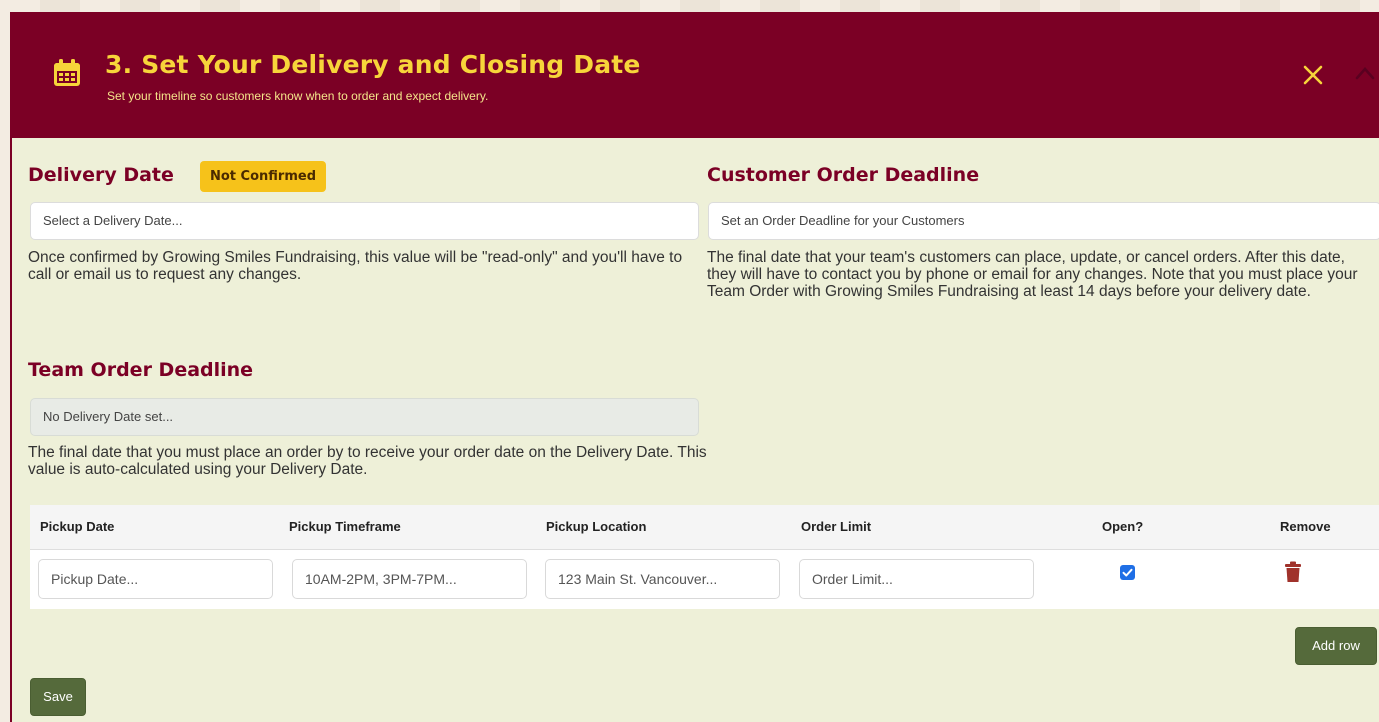 Image resolution: width=1379 pixels, height=722 pixels. I want to click on add-row-button: Add row, so click(1336, 646).